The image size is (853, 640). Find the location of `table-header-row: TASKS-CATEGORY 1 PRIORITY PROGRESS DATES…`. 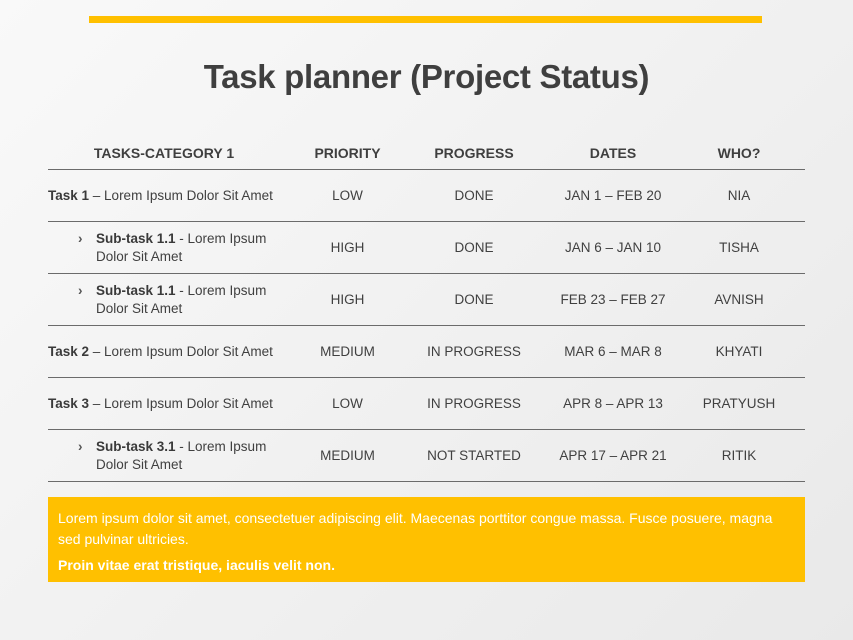

table-header-row: TASKS-CATEGORY 1 PRIORITY PROGRESS DATES… is located at coordinates (426, 153).